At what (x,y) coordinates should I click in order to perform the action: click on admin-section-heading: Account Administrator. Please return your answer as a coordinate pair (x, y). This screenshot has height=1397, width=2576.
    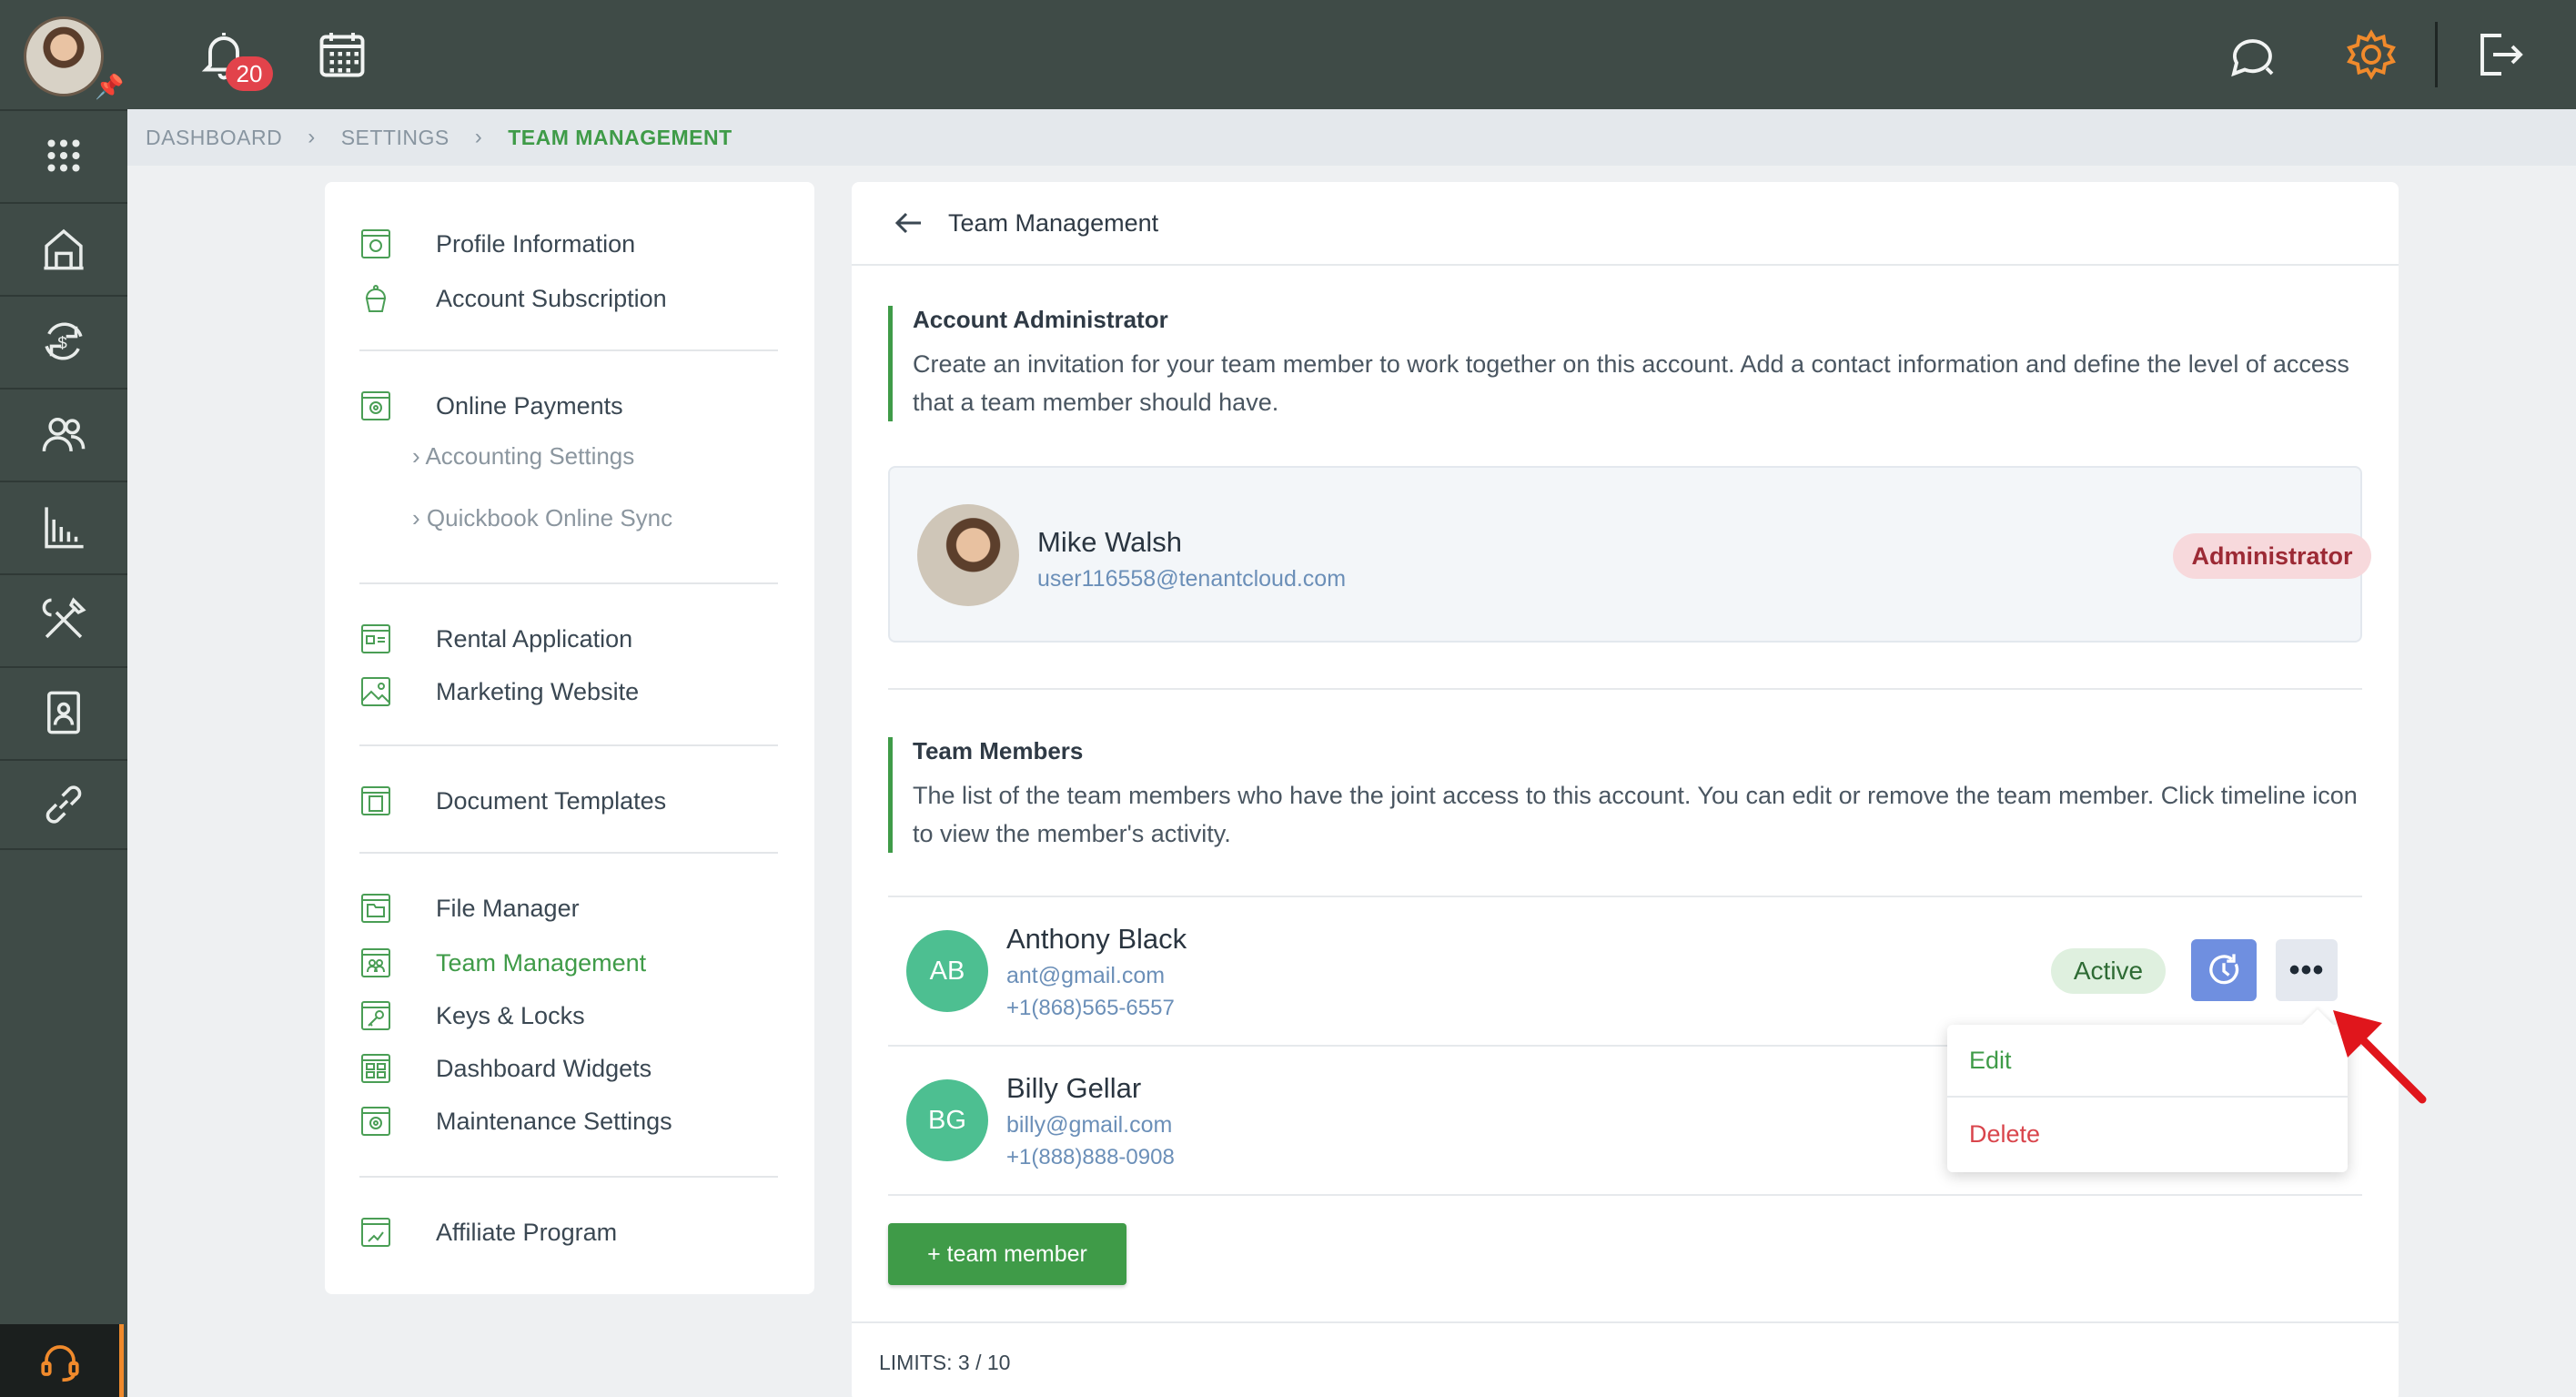
    Looking at the image, I should click on (1040, 319).